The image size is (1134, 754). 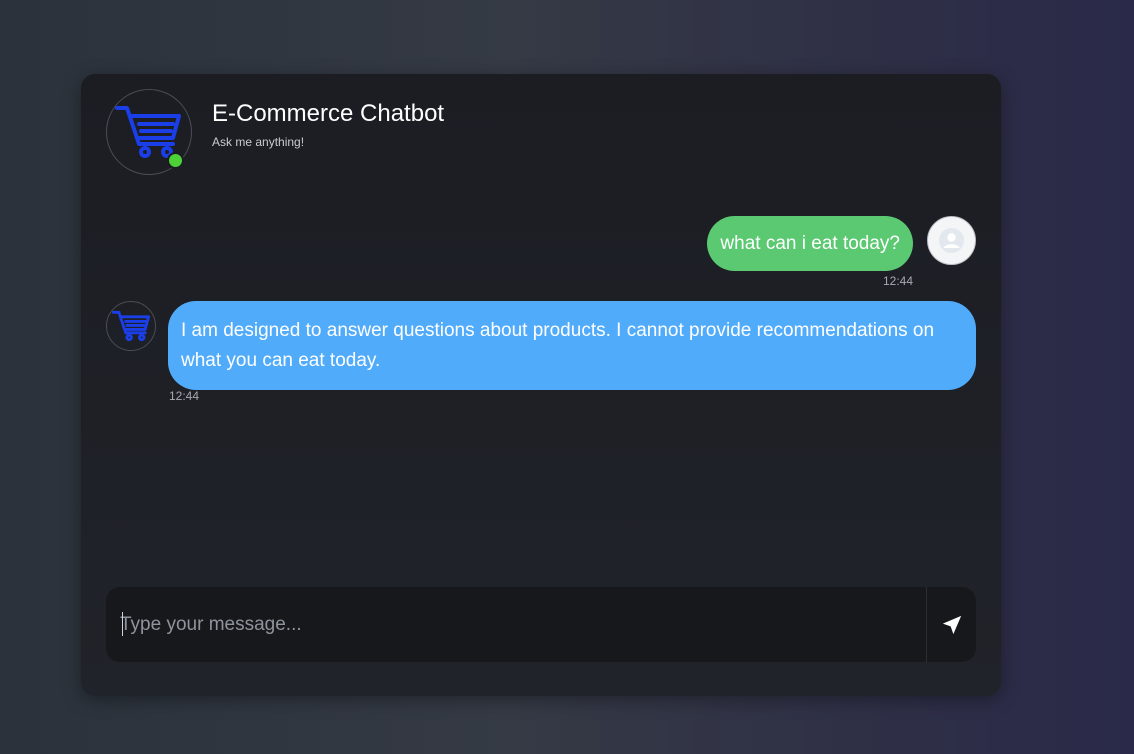 I want to click on bot-avatar, so click(x=149, y=132).